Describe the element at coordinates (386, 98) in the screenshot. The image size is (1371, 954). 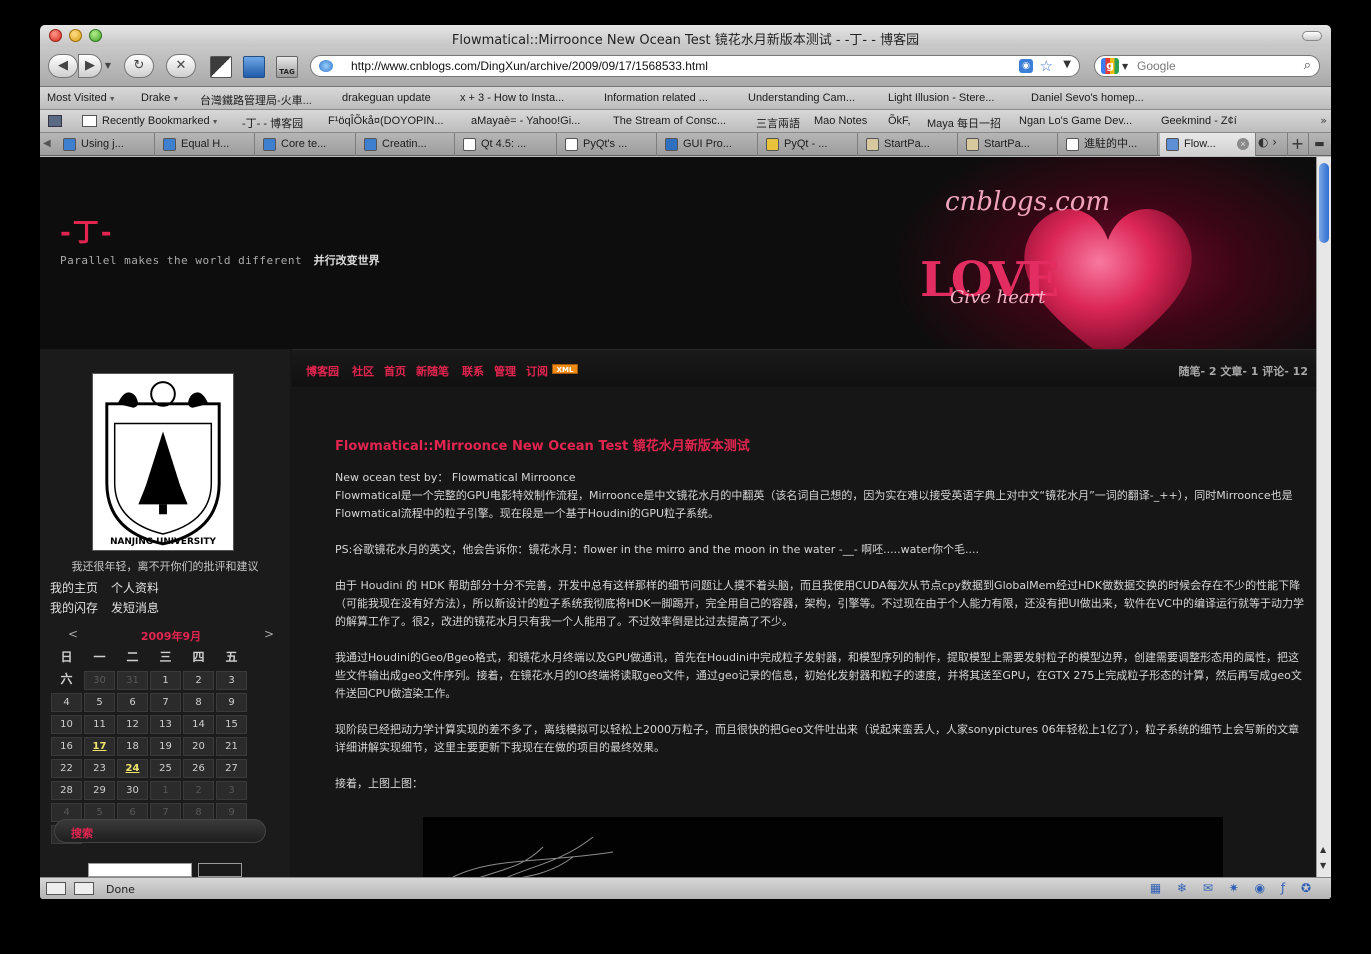
I see `bookmark-item: drakeguan update` at that location.